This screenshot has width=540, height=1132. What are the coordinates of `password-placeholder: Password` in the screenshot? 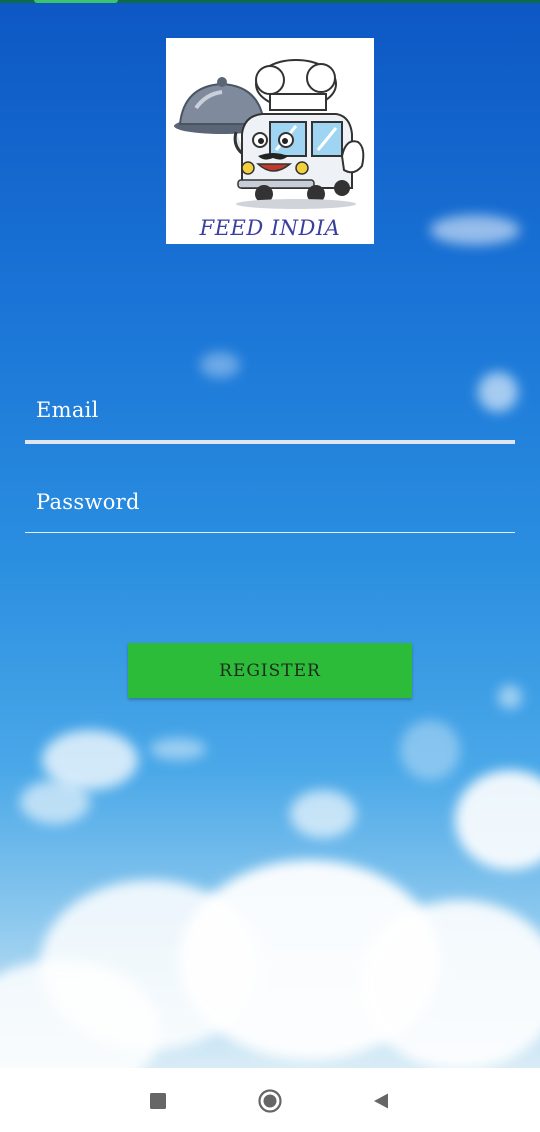 It's located at (88, 502).